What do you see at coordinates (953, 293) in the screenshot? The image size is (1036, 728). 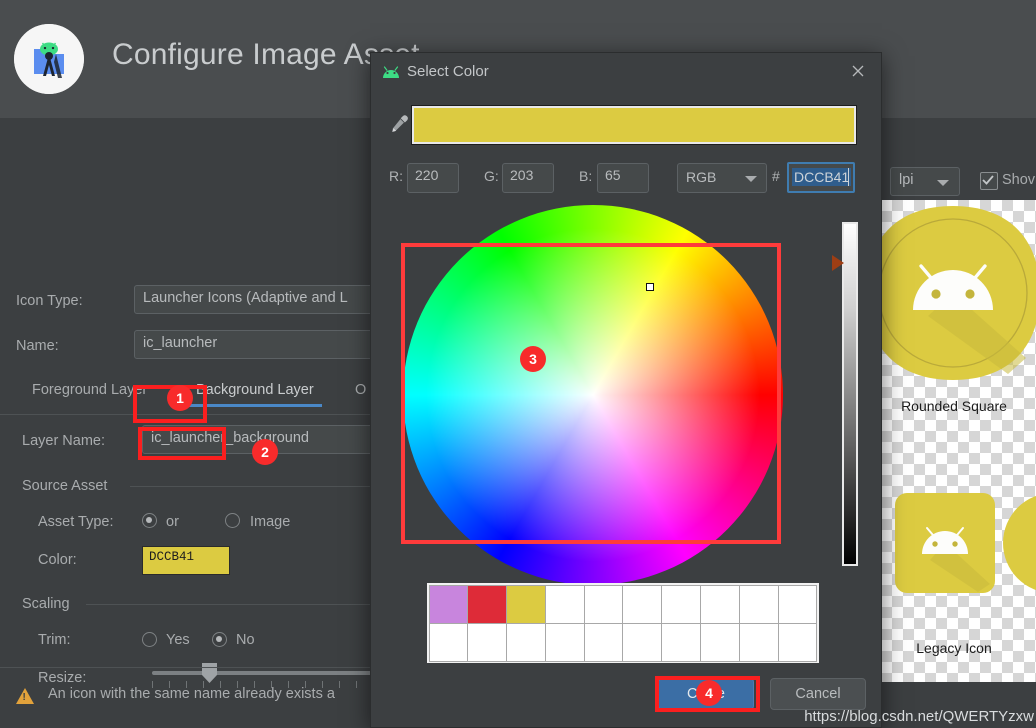 I see `preview-rounded-square-icon` at bounding box center [953, 293].